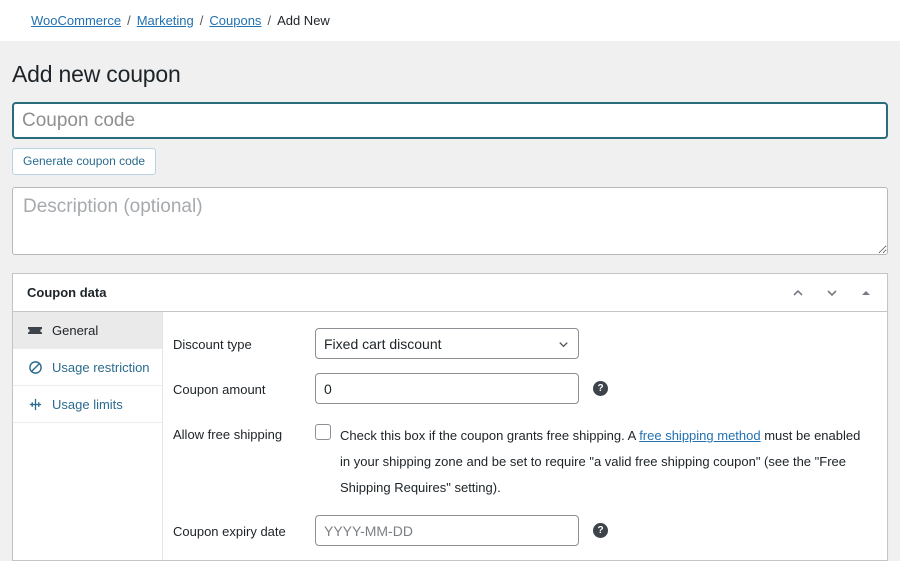 This screenshot has height=561, width=900. I want to click on panel-actions, so click(832, 293).